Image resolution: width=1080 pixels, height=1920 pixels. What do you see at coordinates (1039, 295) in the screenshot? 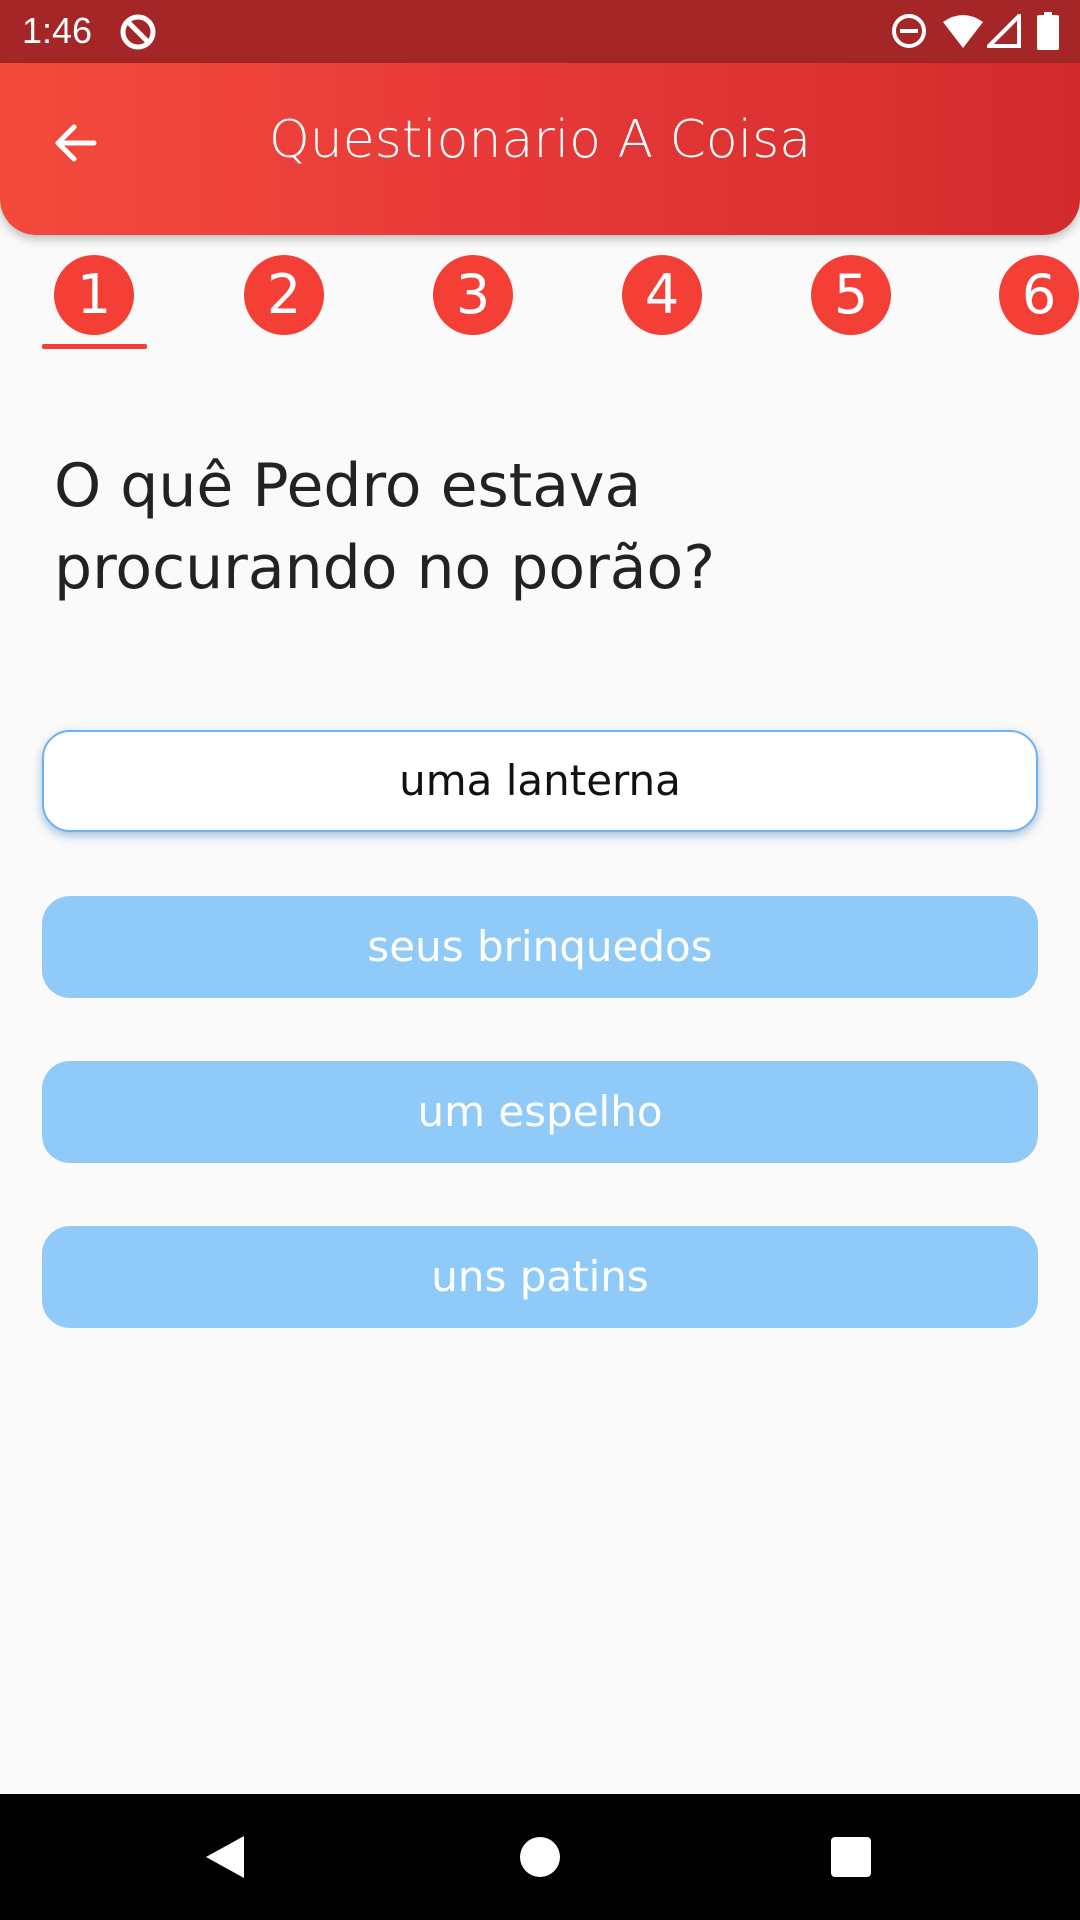
I see `tab-6: 6` at bounding box center [1039, 295].